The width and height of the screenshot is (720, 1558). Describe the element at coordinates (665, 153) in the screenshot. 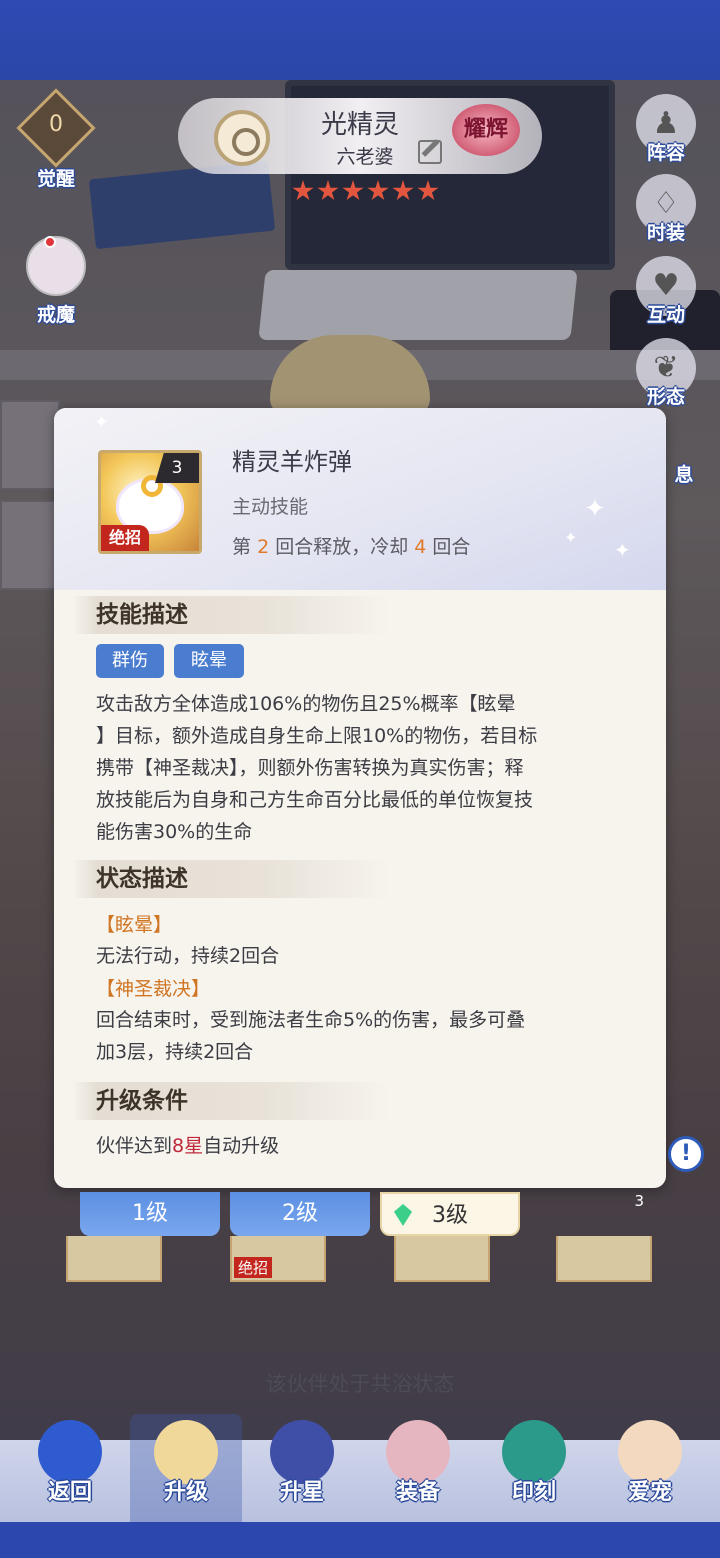

I see `lineup-label: 阵容` at that location.